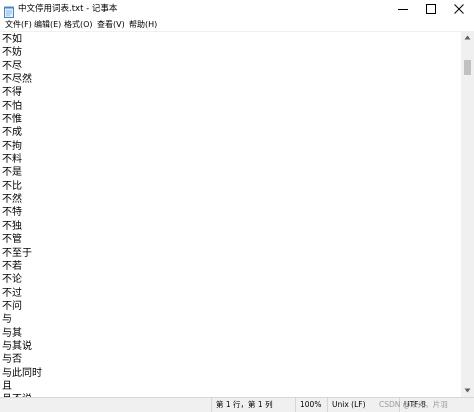 This screenshot has width=474, height=412. What do you see at coordinates (12, 160) in the screenshot?
I see `text-line: 不料` at bounding box center [12, 160].